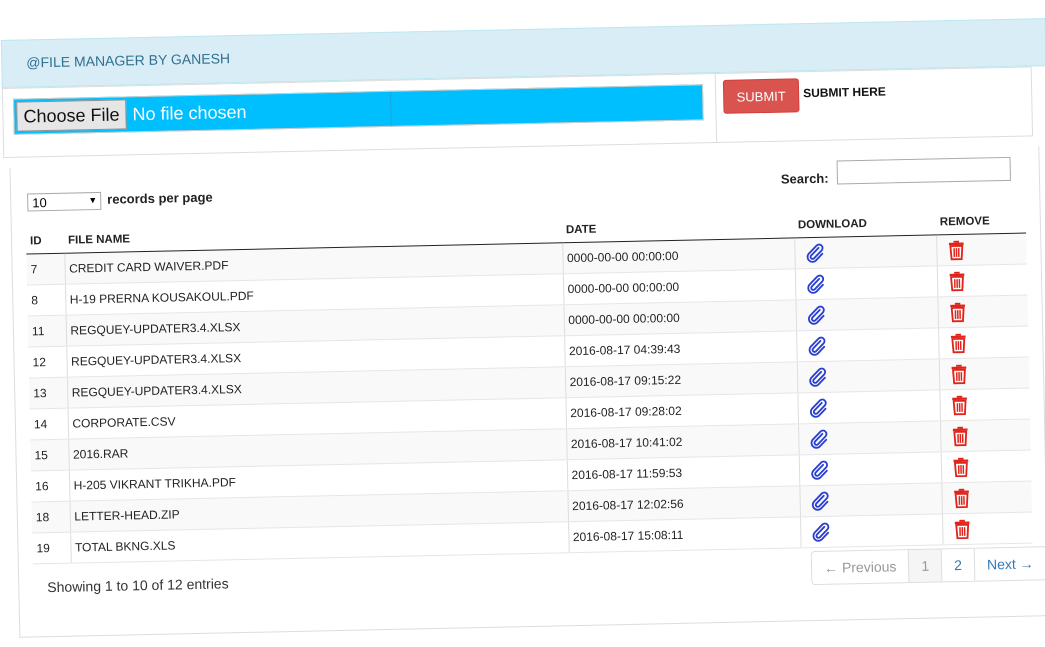 Image resolution: width=1045 pixels, height=647 pixels. I want to click on search-label: Search:, so click(804, 178).